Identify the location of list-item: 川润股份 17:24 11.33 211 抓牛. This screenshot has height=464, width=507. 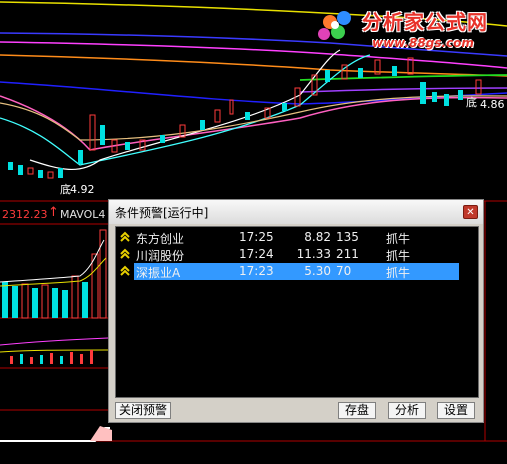
(297, 254).